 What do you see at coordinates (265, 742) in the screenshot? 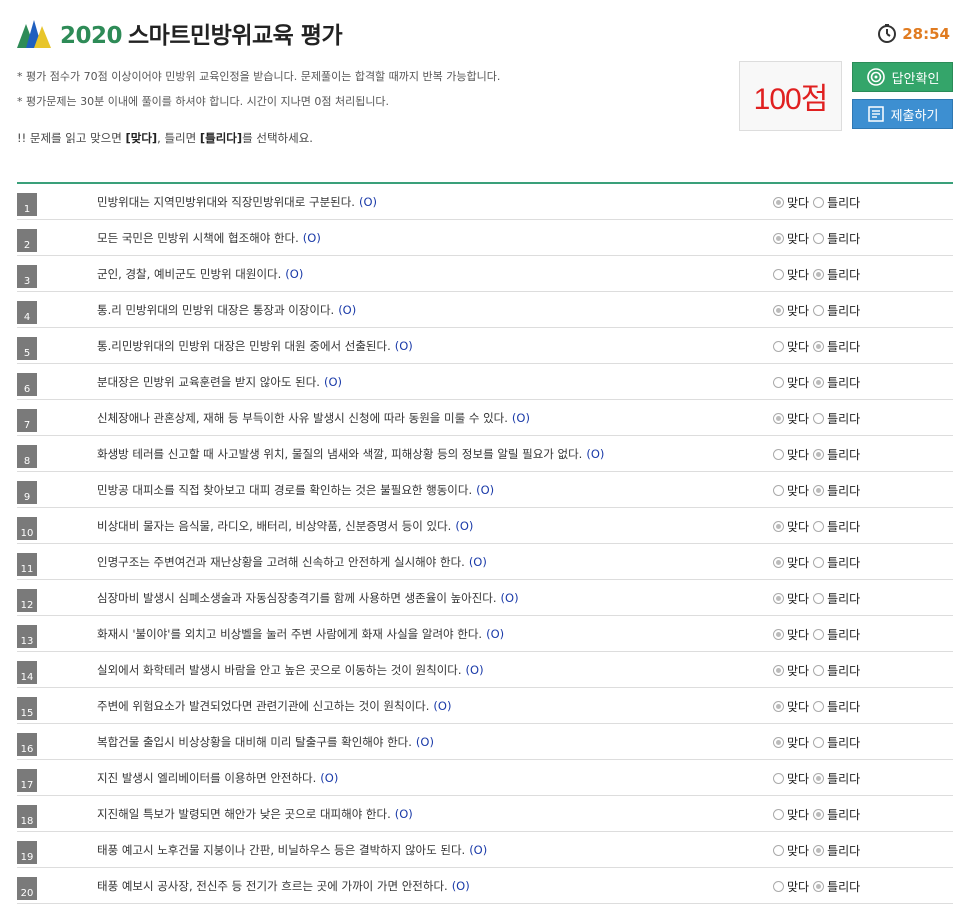
I see `question-text-wrap: 복합건물 출입시 비상상황을 대비해 미리 탈출구를 확인해야 한다. (O)` at bounding box center [265, 742].